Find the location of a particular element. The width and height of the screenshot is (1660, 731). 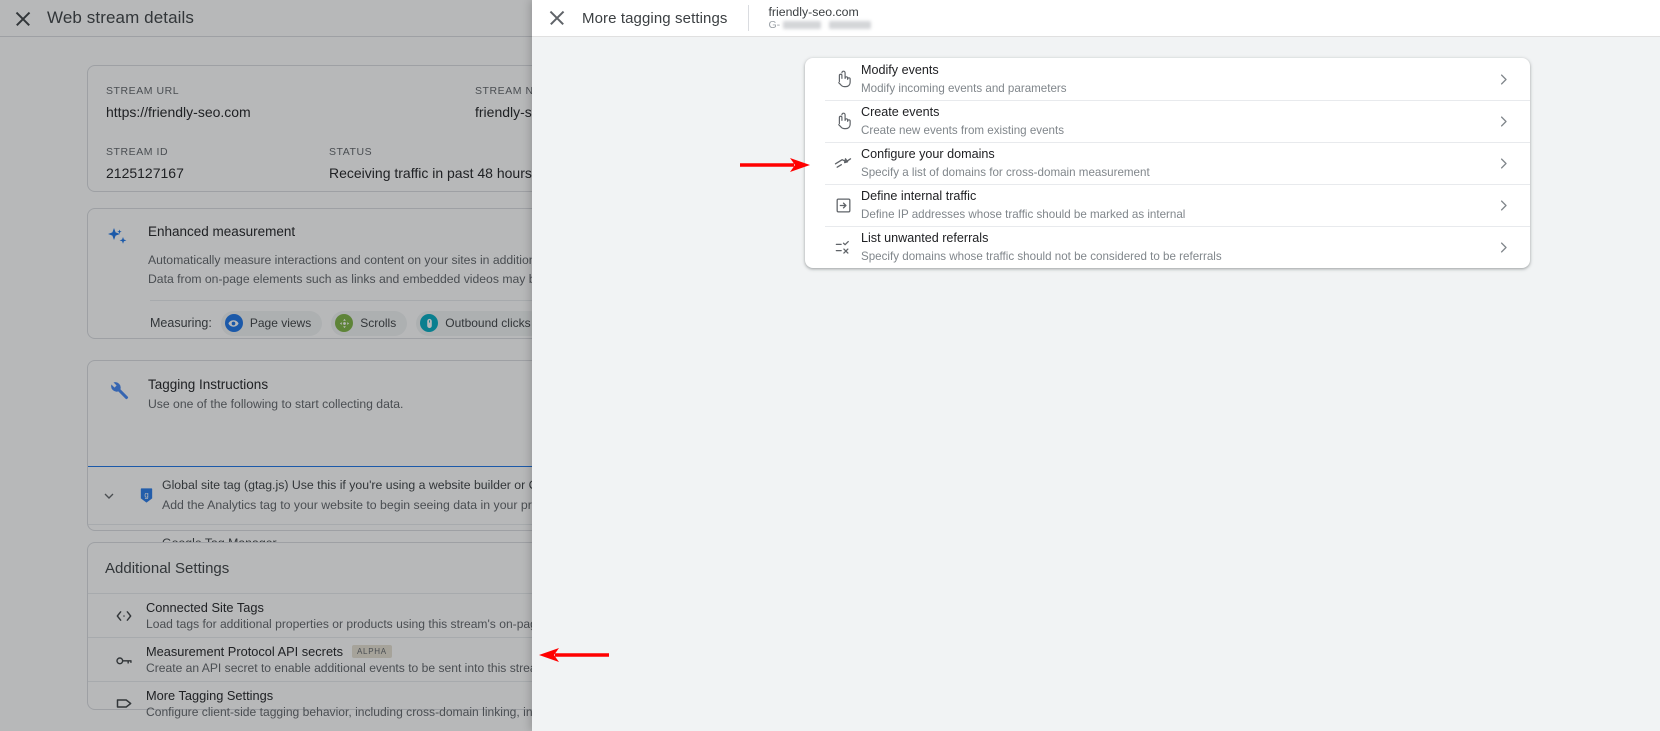

chip-label: Outbound clicks is located at coordinates (488, 323).